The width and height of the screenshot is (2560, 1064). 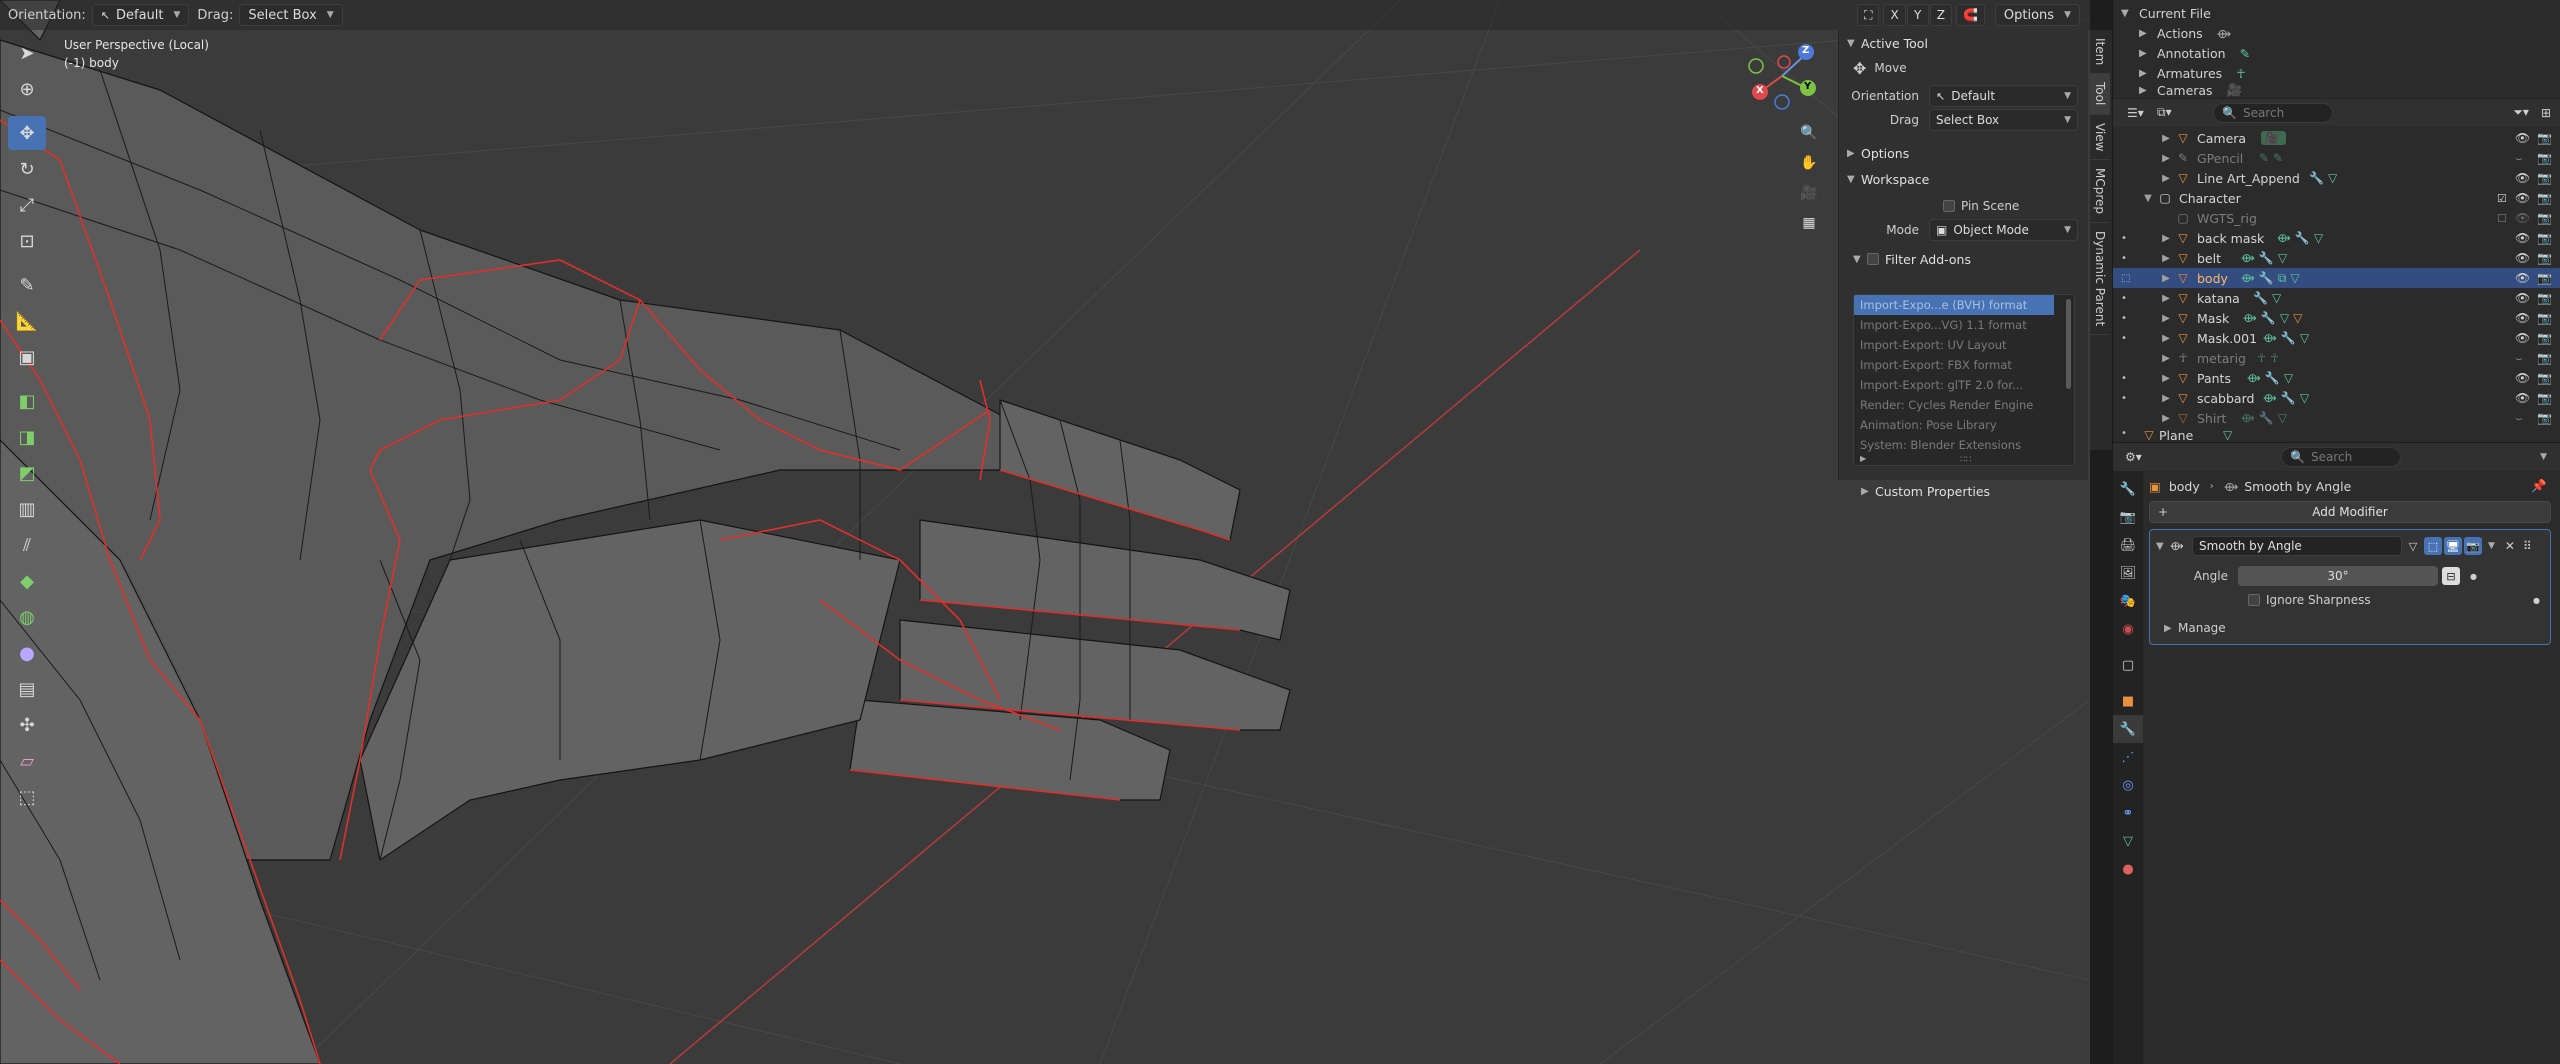 What do you see at coordinates (2128, 665) in the screenshot?
I see `collection-tab-icon: ▢` at bounding box center [2128, 665].